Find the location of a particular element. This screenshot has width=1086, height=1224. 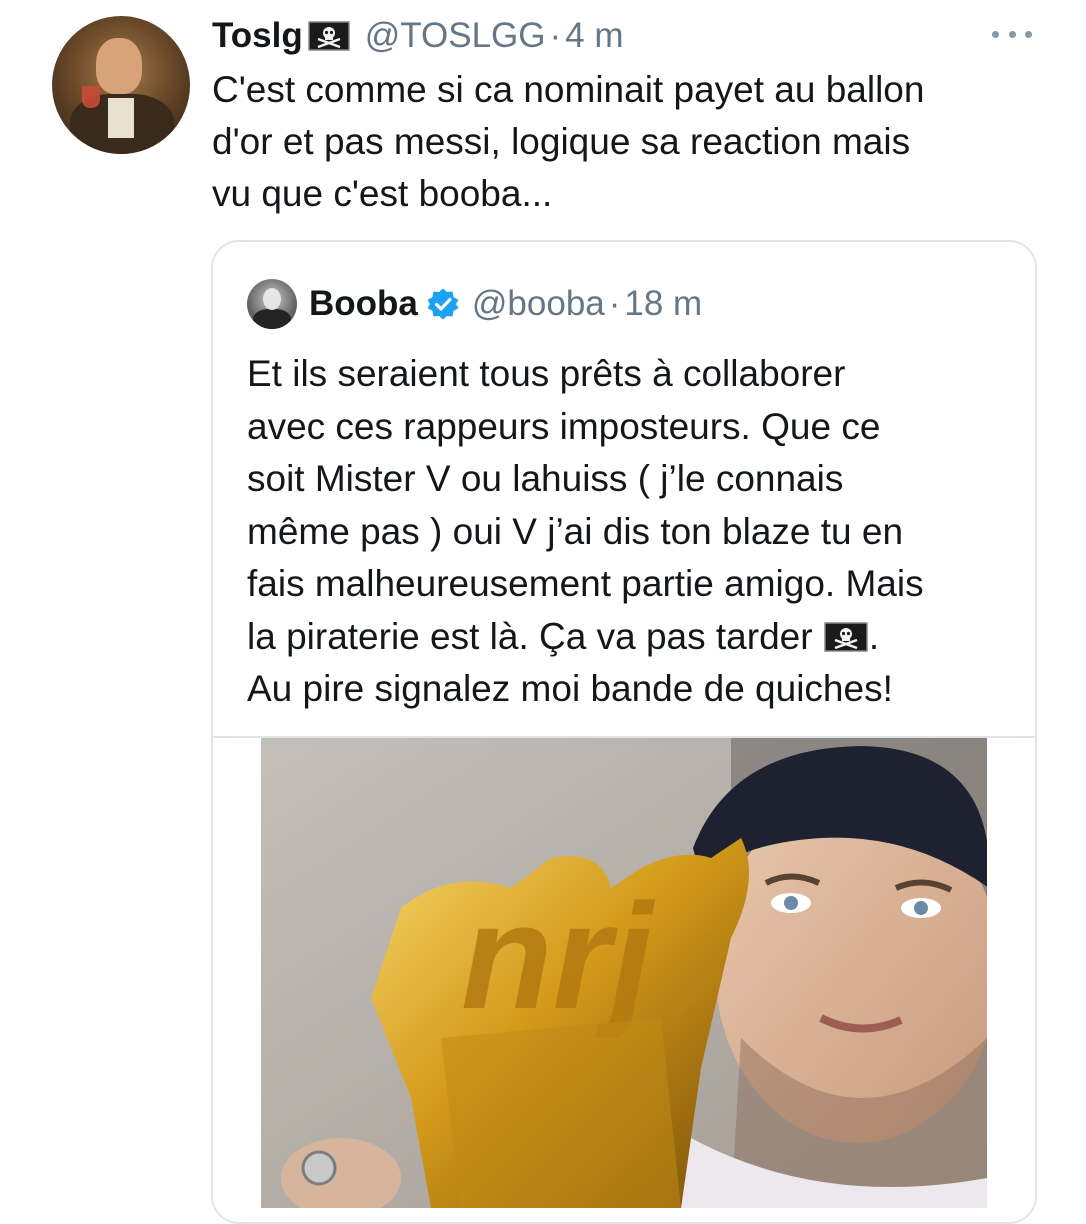

author-handle: @TOSLGG is located at coordinates (455, 36).